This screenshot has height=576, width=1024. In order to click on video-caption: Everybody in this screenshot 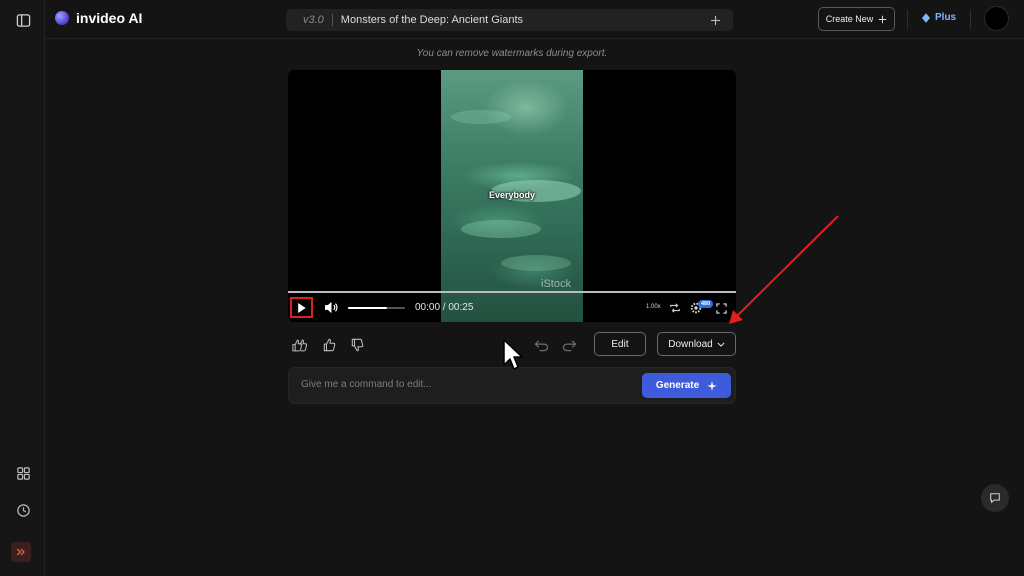, I will do `click(512, 195)`.